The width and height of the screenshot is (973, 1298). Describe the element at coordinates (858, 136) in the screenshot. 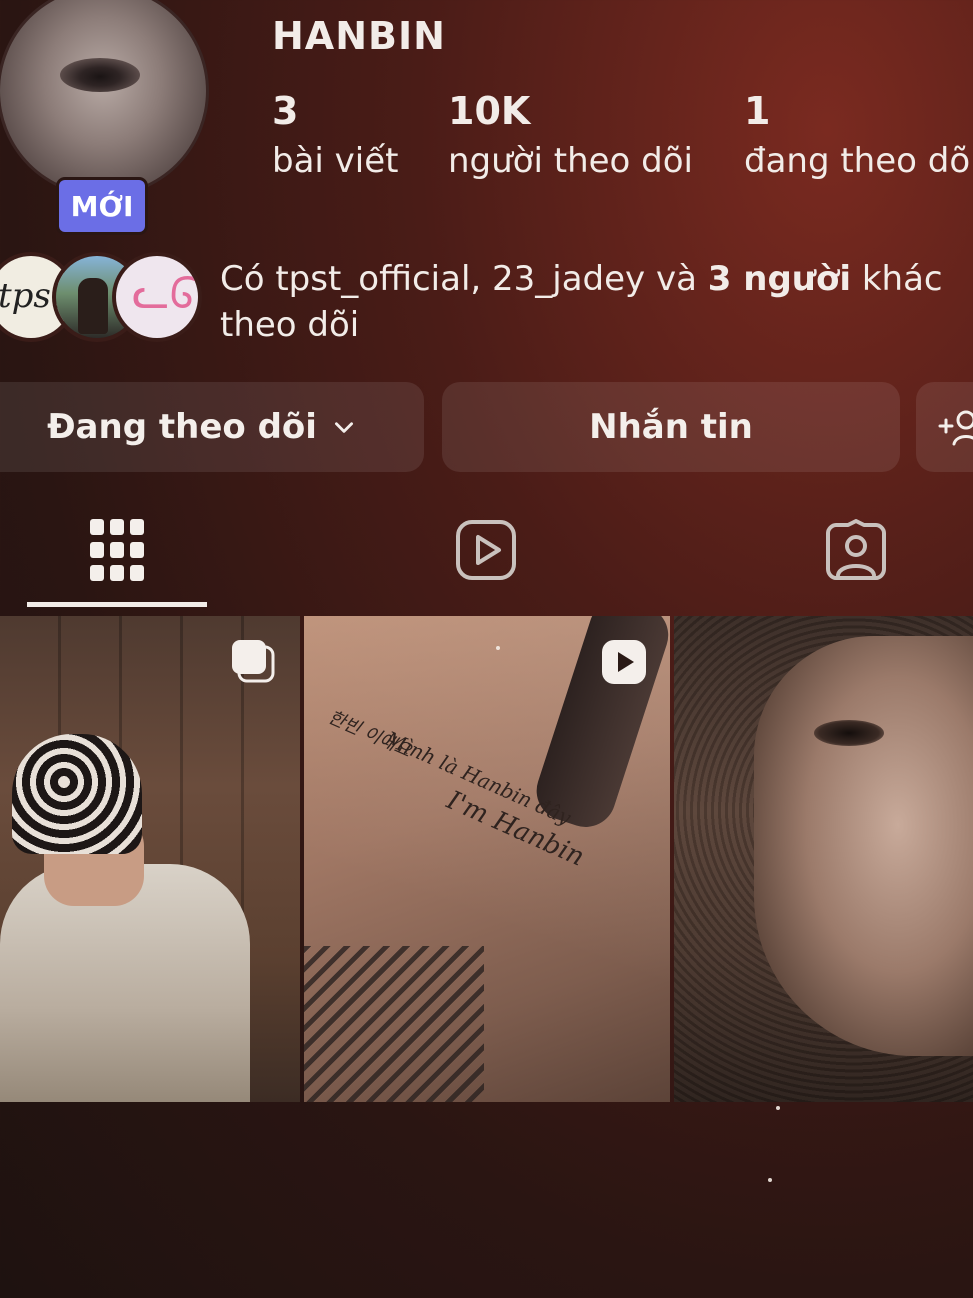

I see `stat-following: 1 đang theo dõi` at that location.